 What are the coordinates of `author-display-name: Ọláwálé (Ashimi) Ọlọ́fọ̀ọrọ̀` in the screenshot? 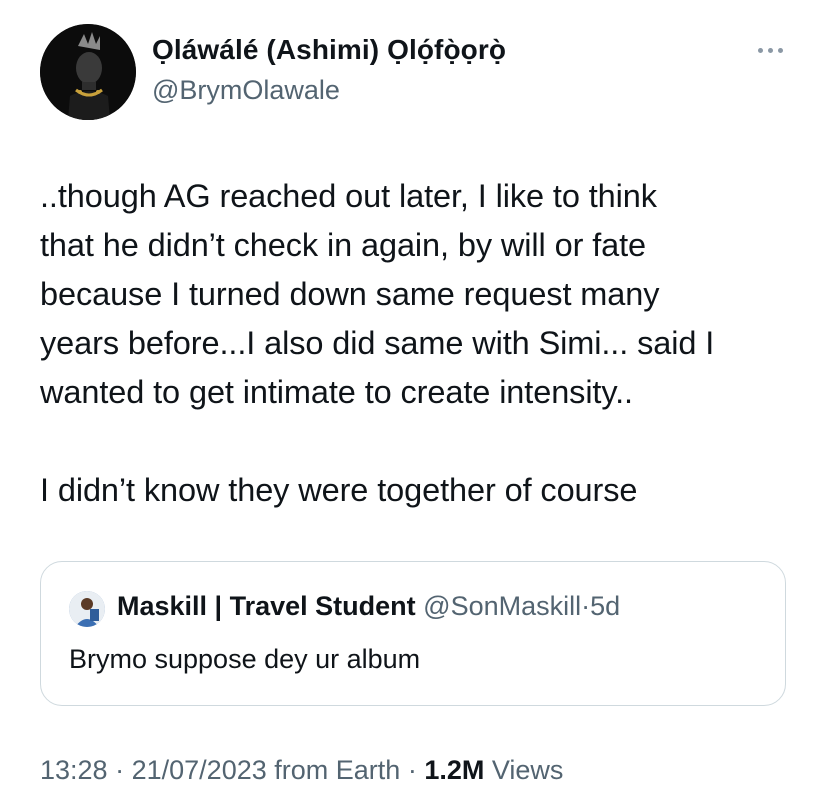 It's located at (329, 50).